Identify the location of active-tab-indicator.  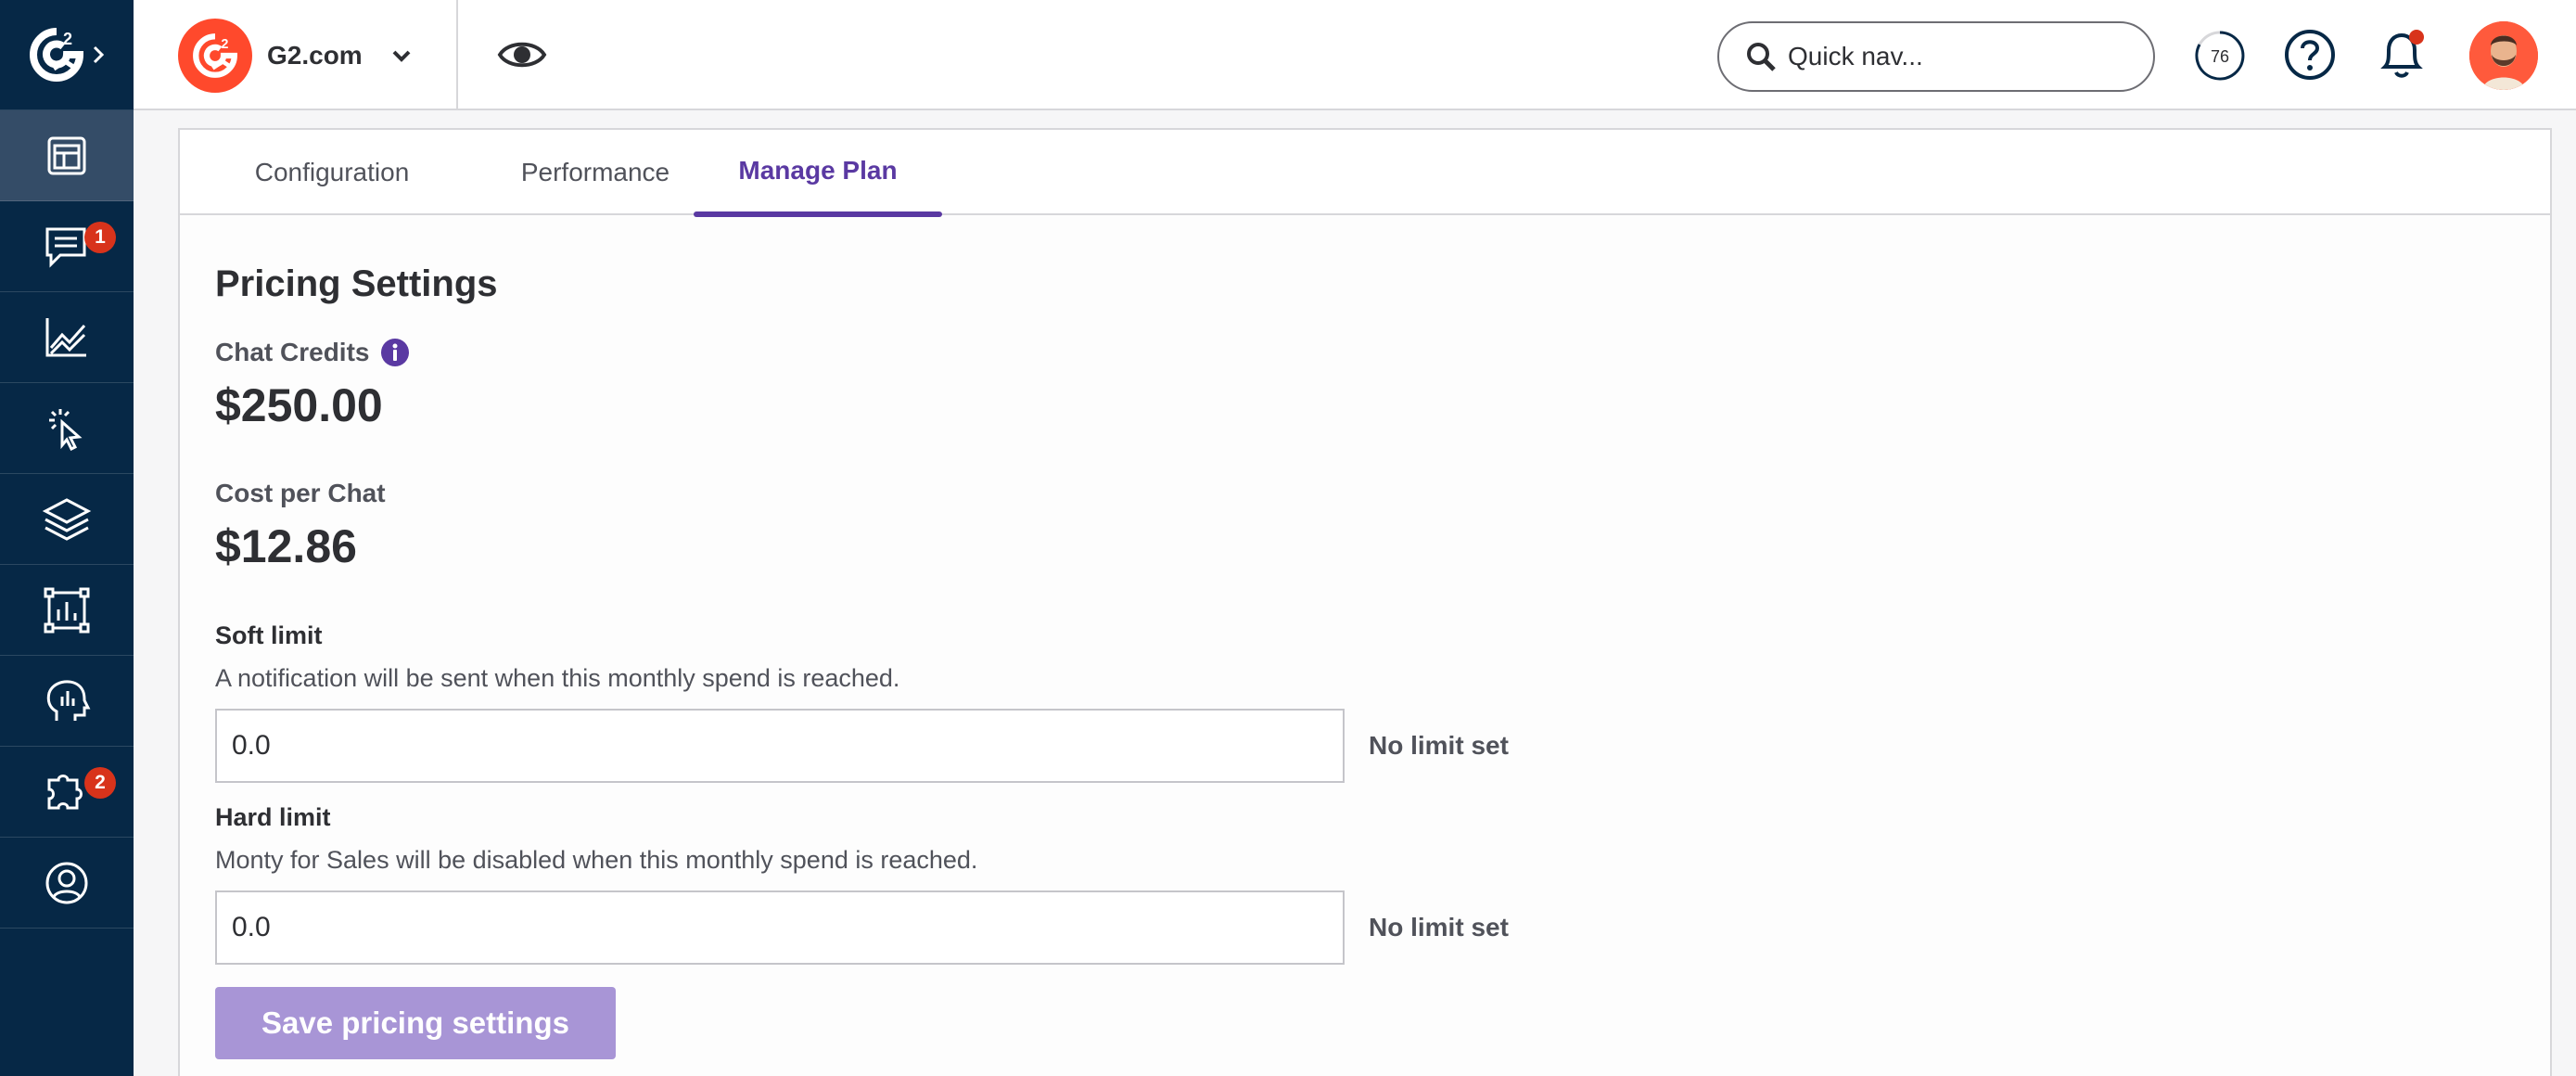
(818, 214).